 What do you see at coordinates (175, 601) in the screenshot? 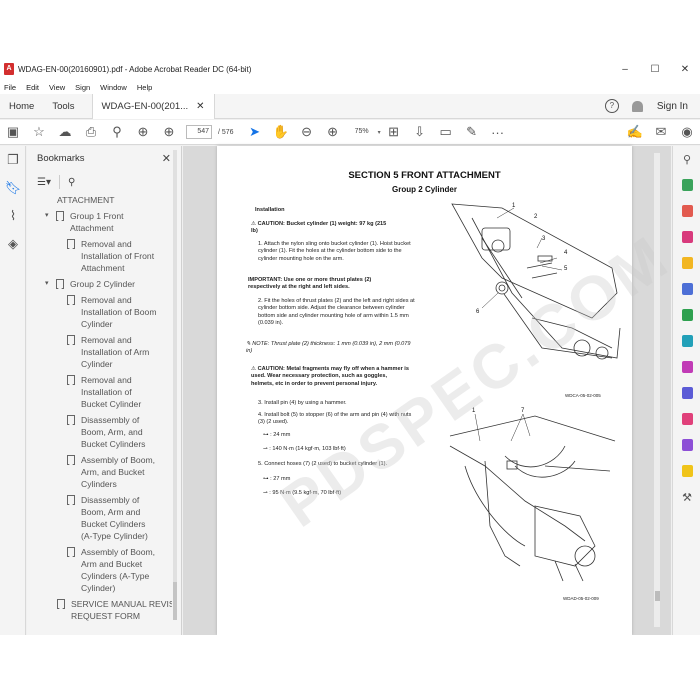
I see `bookmarks-scroll-thumb` at bounding box center [175, 601].